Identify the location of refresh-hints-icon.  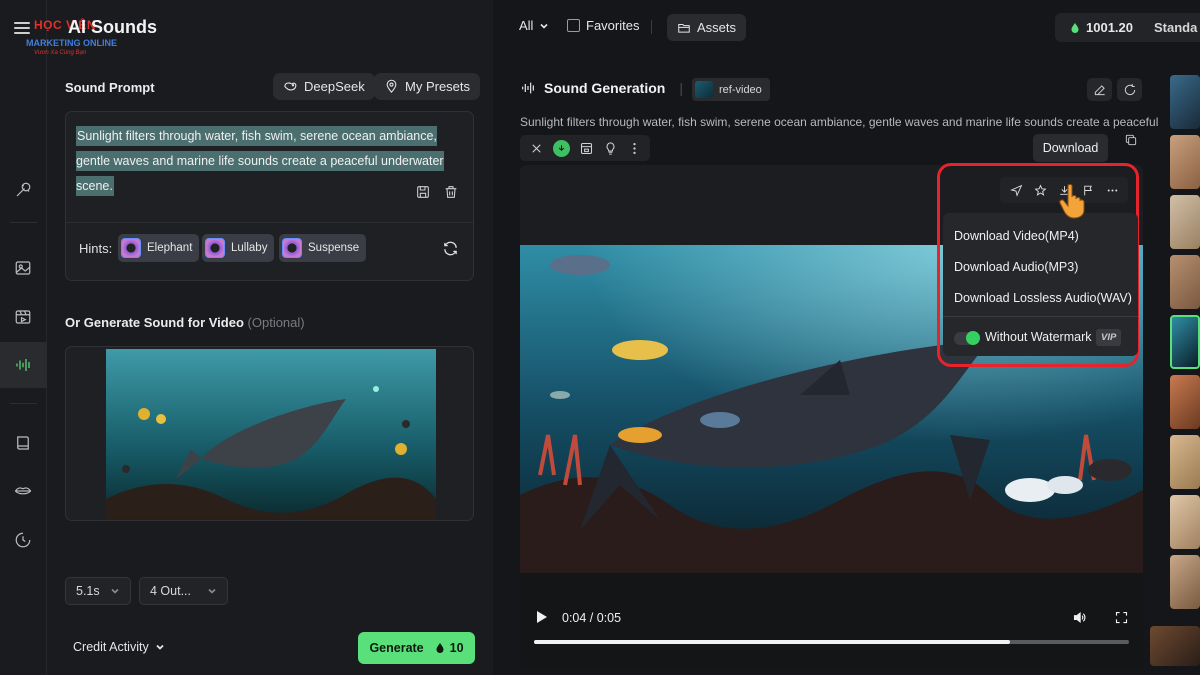
(450, 251).